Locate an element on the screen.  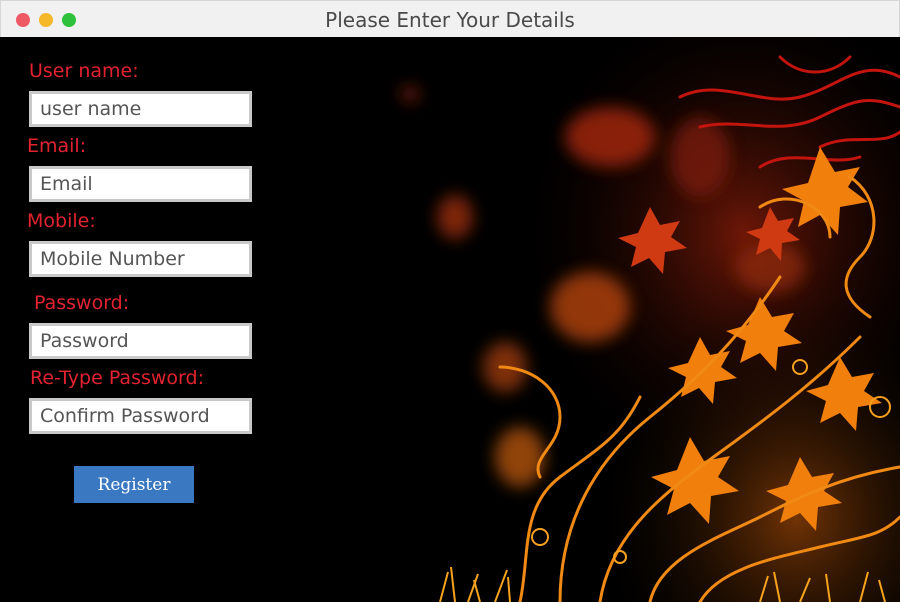
confirm-password-input is located at coordinates (140, 416).